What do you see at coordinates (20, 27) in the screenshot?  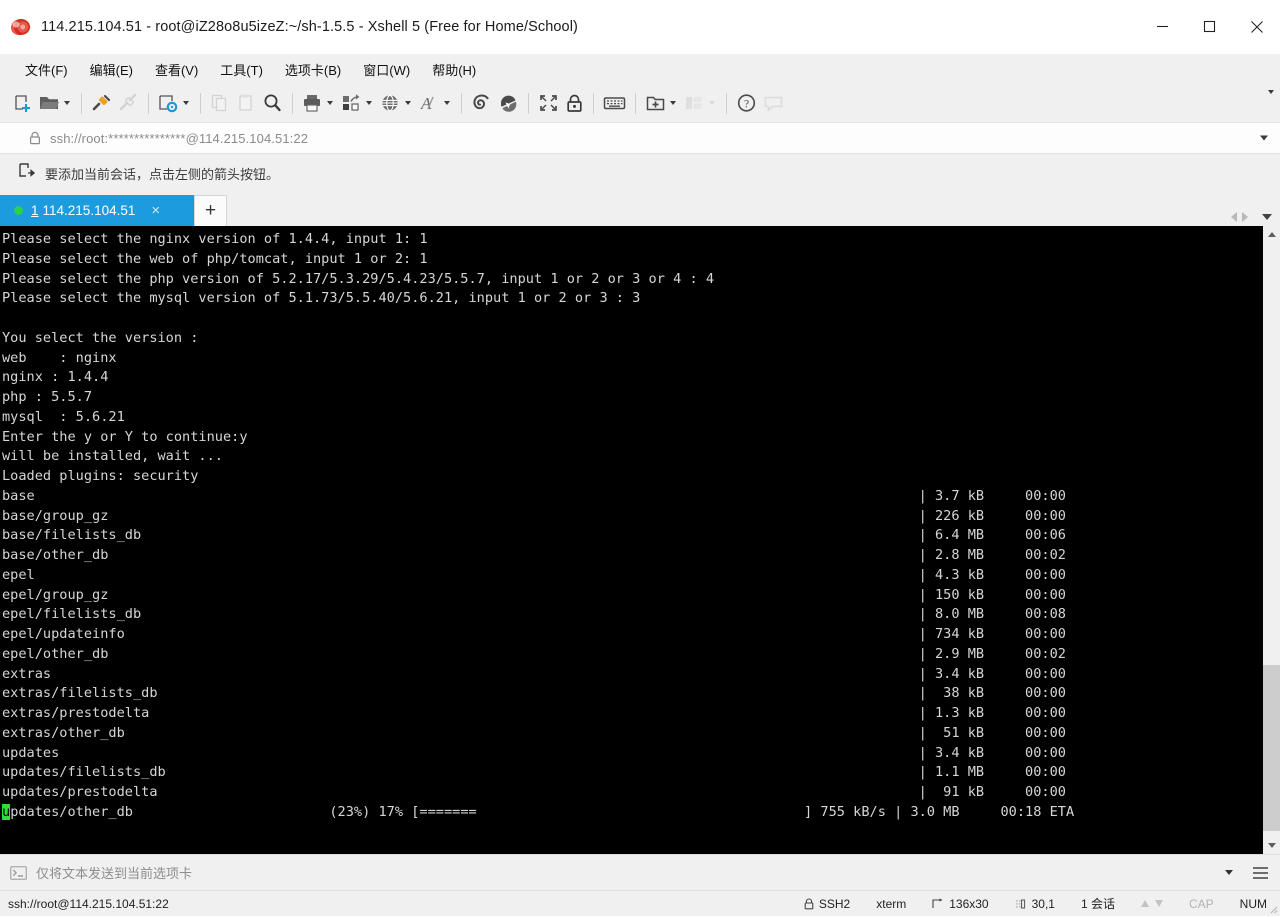 I see `xshell-logo-icon` at bounding box center [20, 27].